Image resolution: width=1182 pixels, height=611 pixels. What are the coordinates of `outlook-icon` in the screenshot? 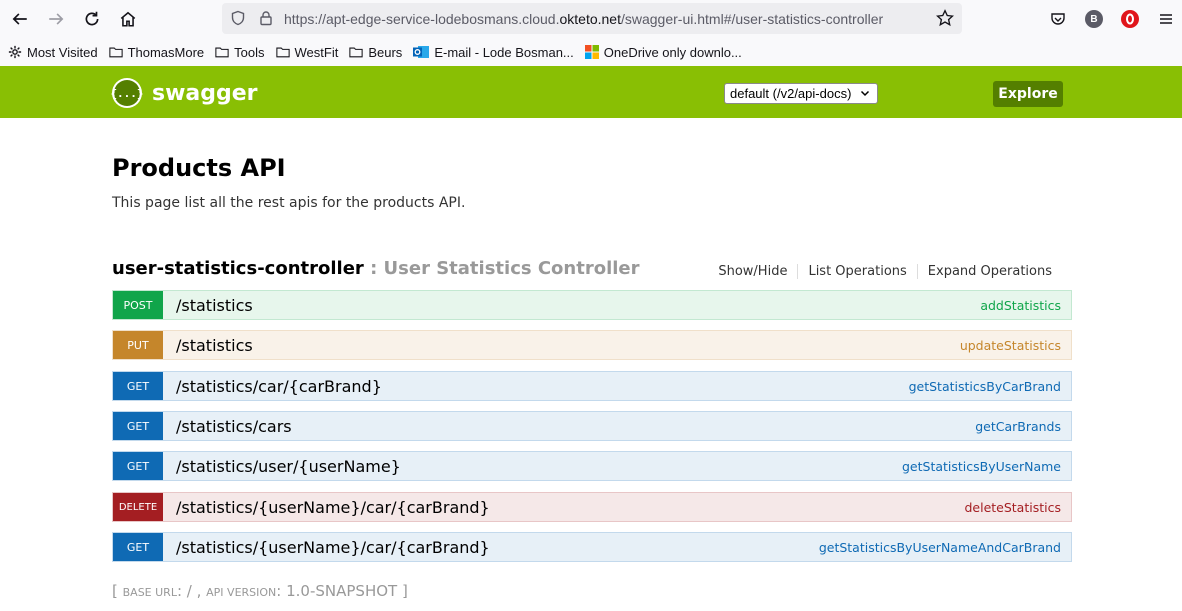 It's located at (421, 52).